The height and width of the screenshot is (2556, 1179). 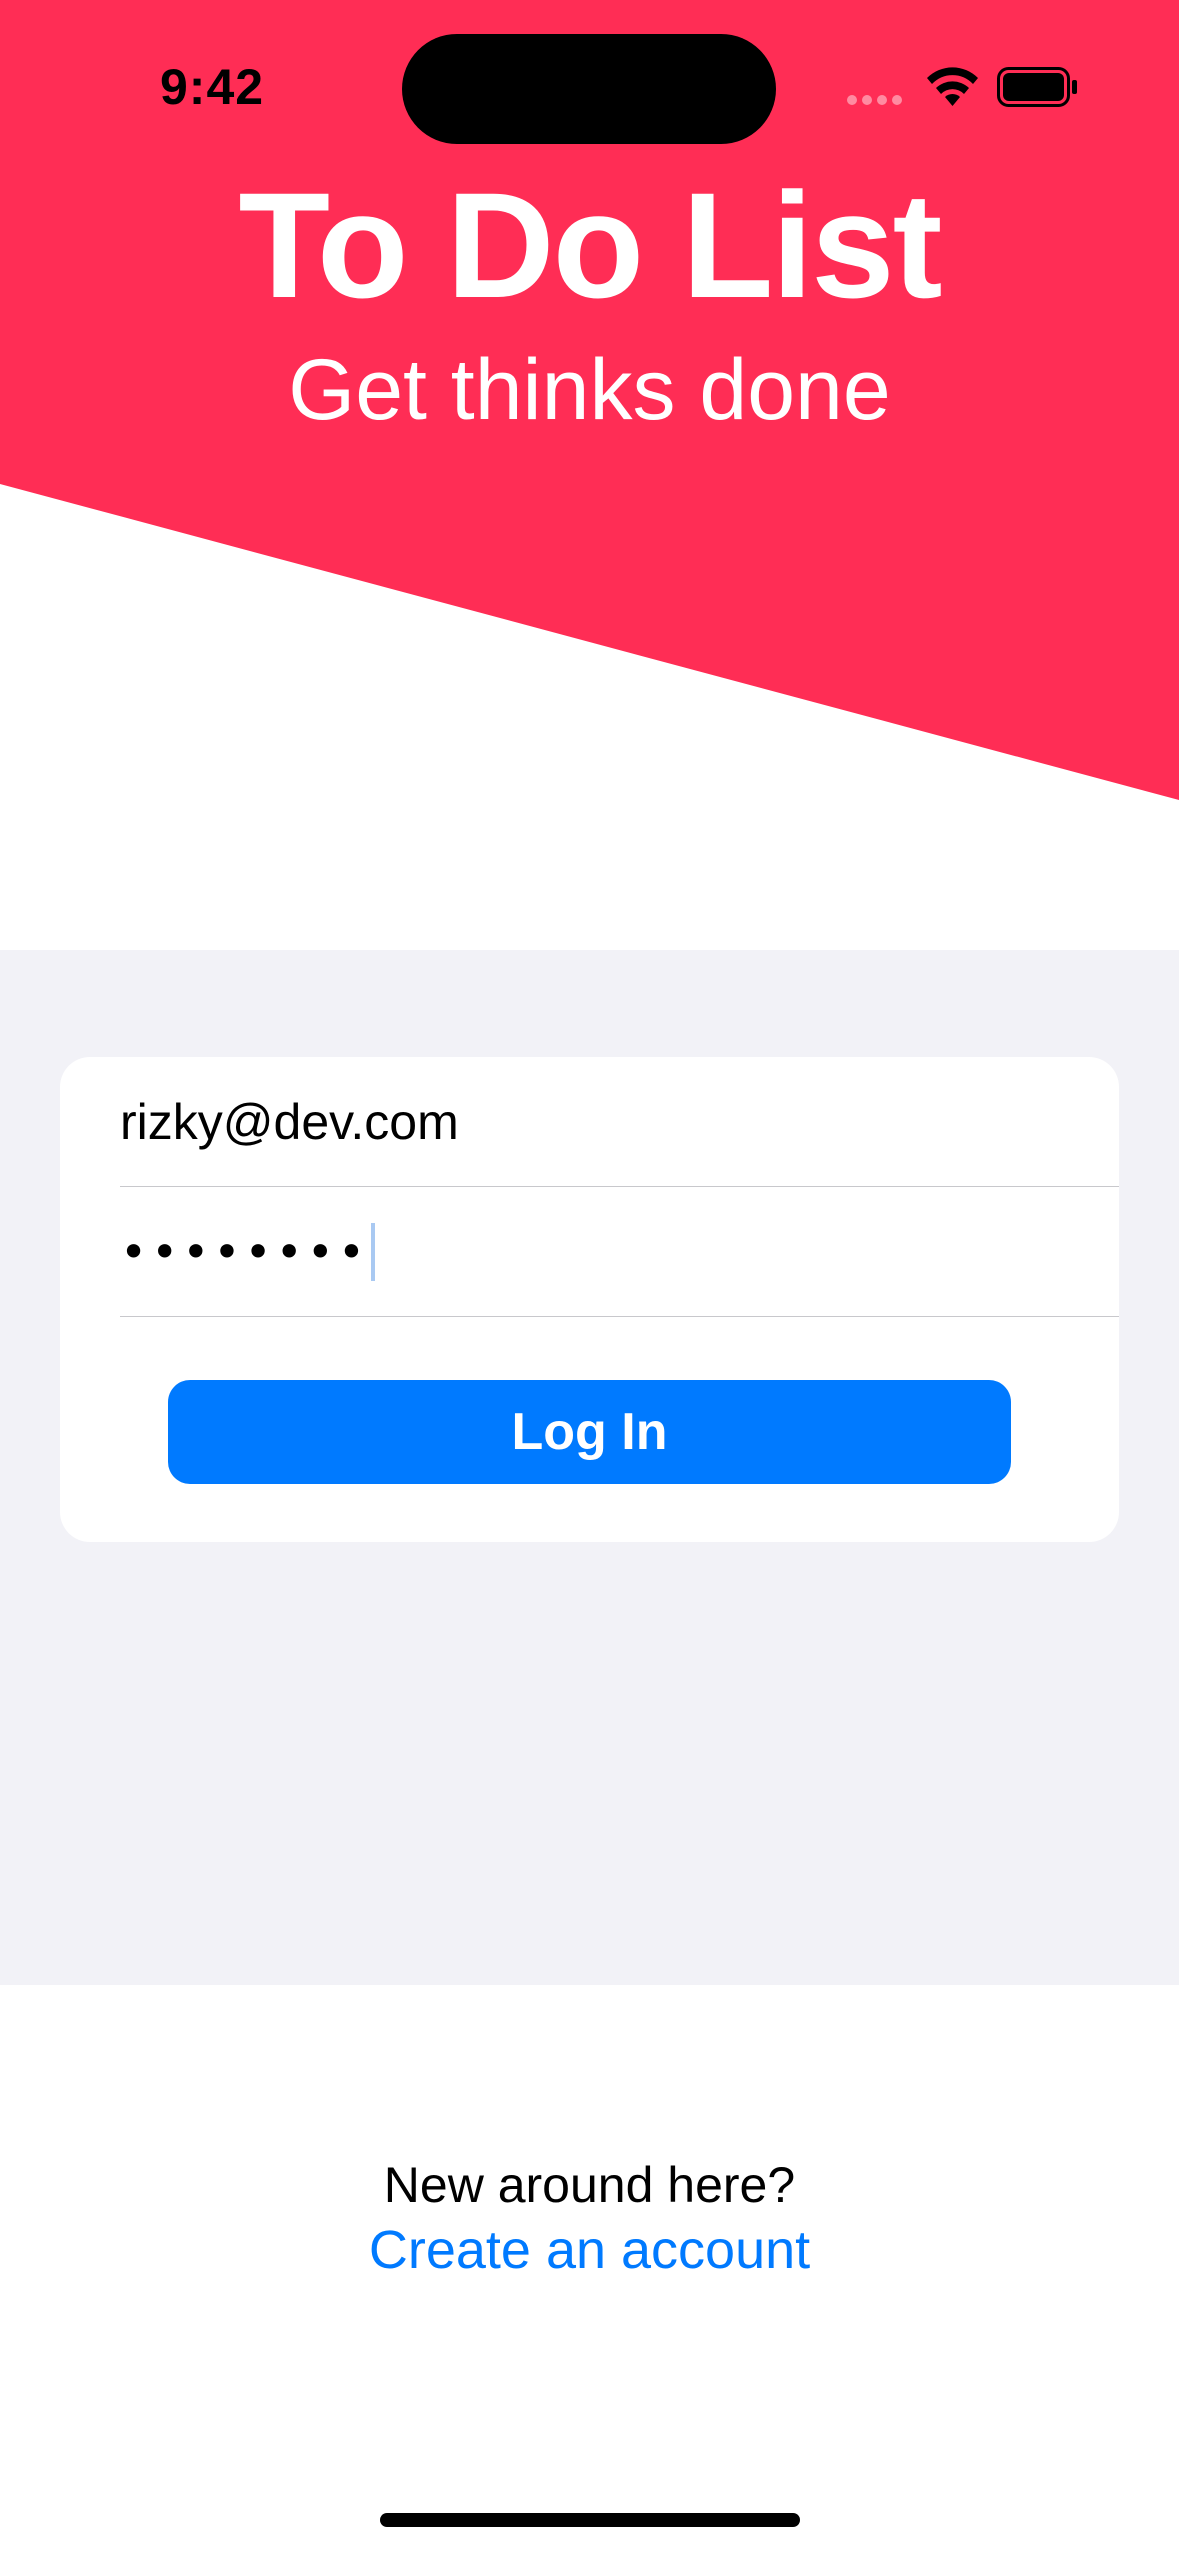 What do you see at coordinates (874, 100) in the screenshot?
I see `cellular-signal-icon` at bounding box center [874, 100].